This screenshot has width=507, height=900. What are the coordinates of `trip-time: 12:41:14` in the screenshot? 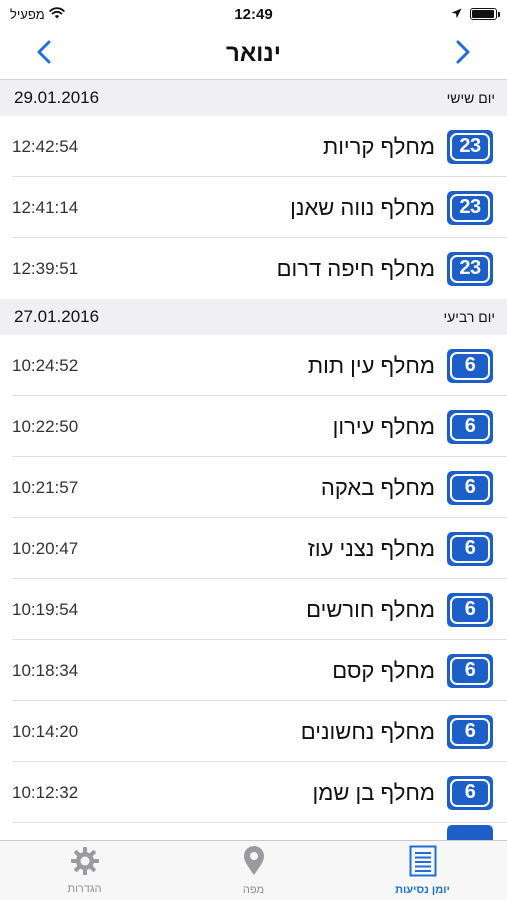 It's located at (45, 207).